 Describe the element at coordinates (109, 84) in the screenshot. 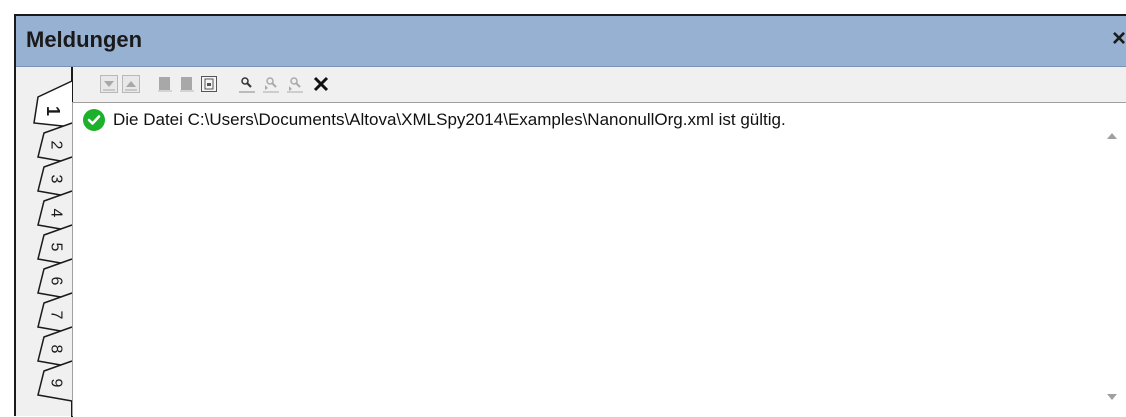

I see `next-message-icon` at that location.